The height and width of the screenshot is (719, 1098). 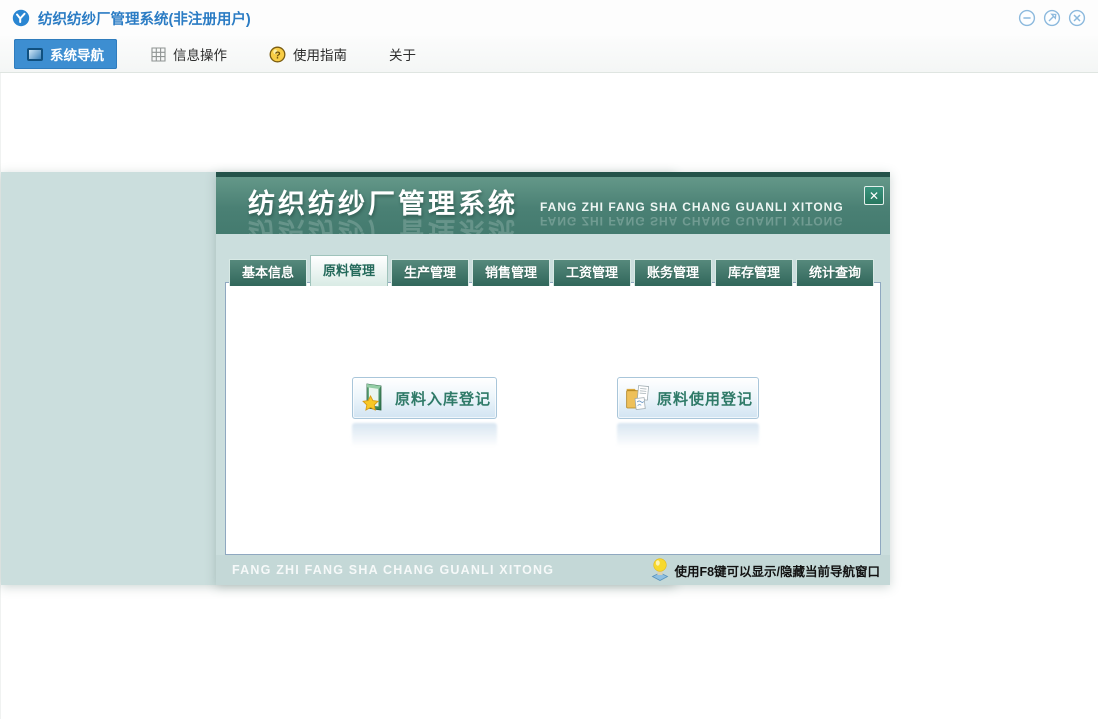 I want to click on dialog-title-reflection: 纺织纺纱厂管理系统, so click(x=383, y=225).